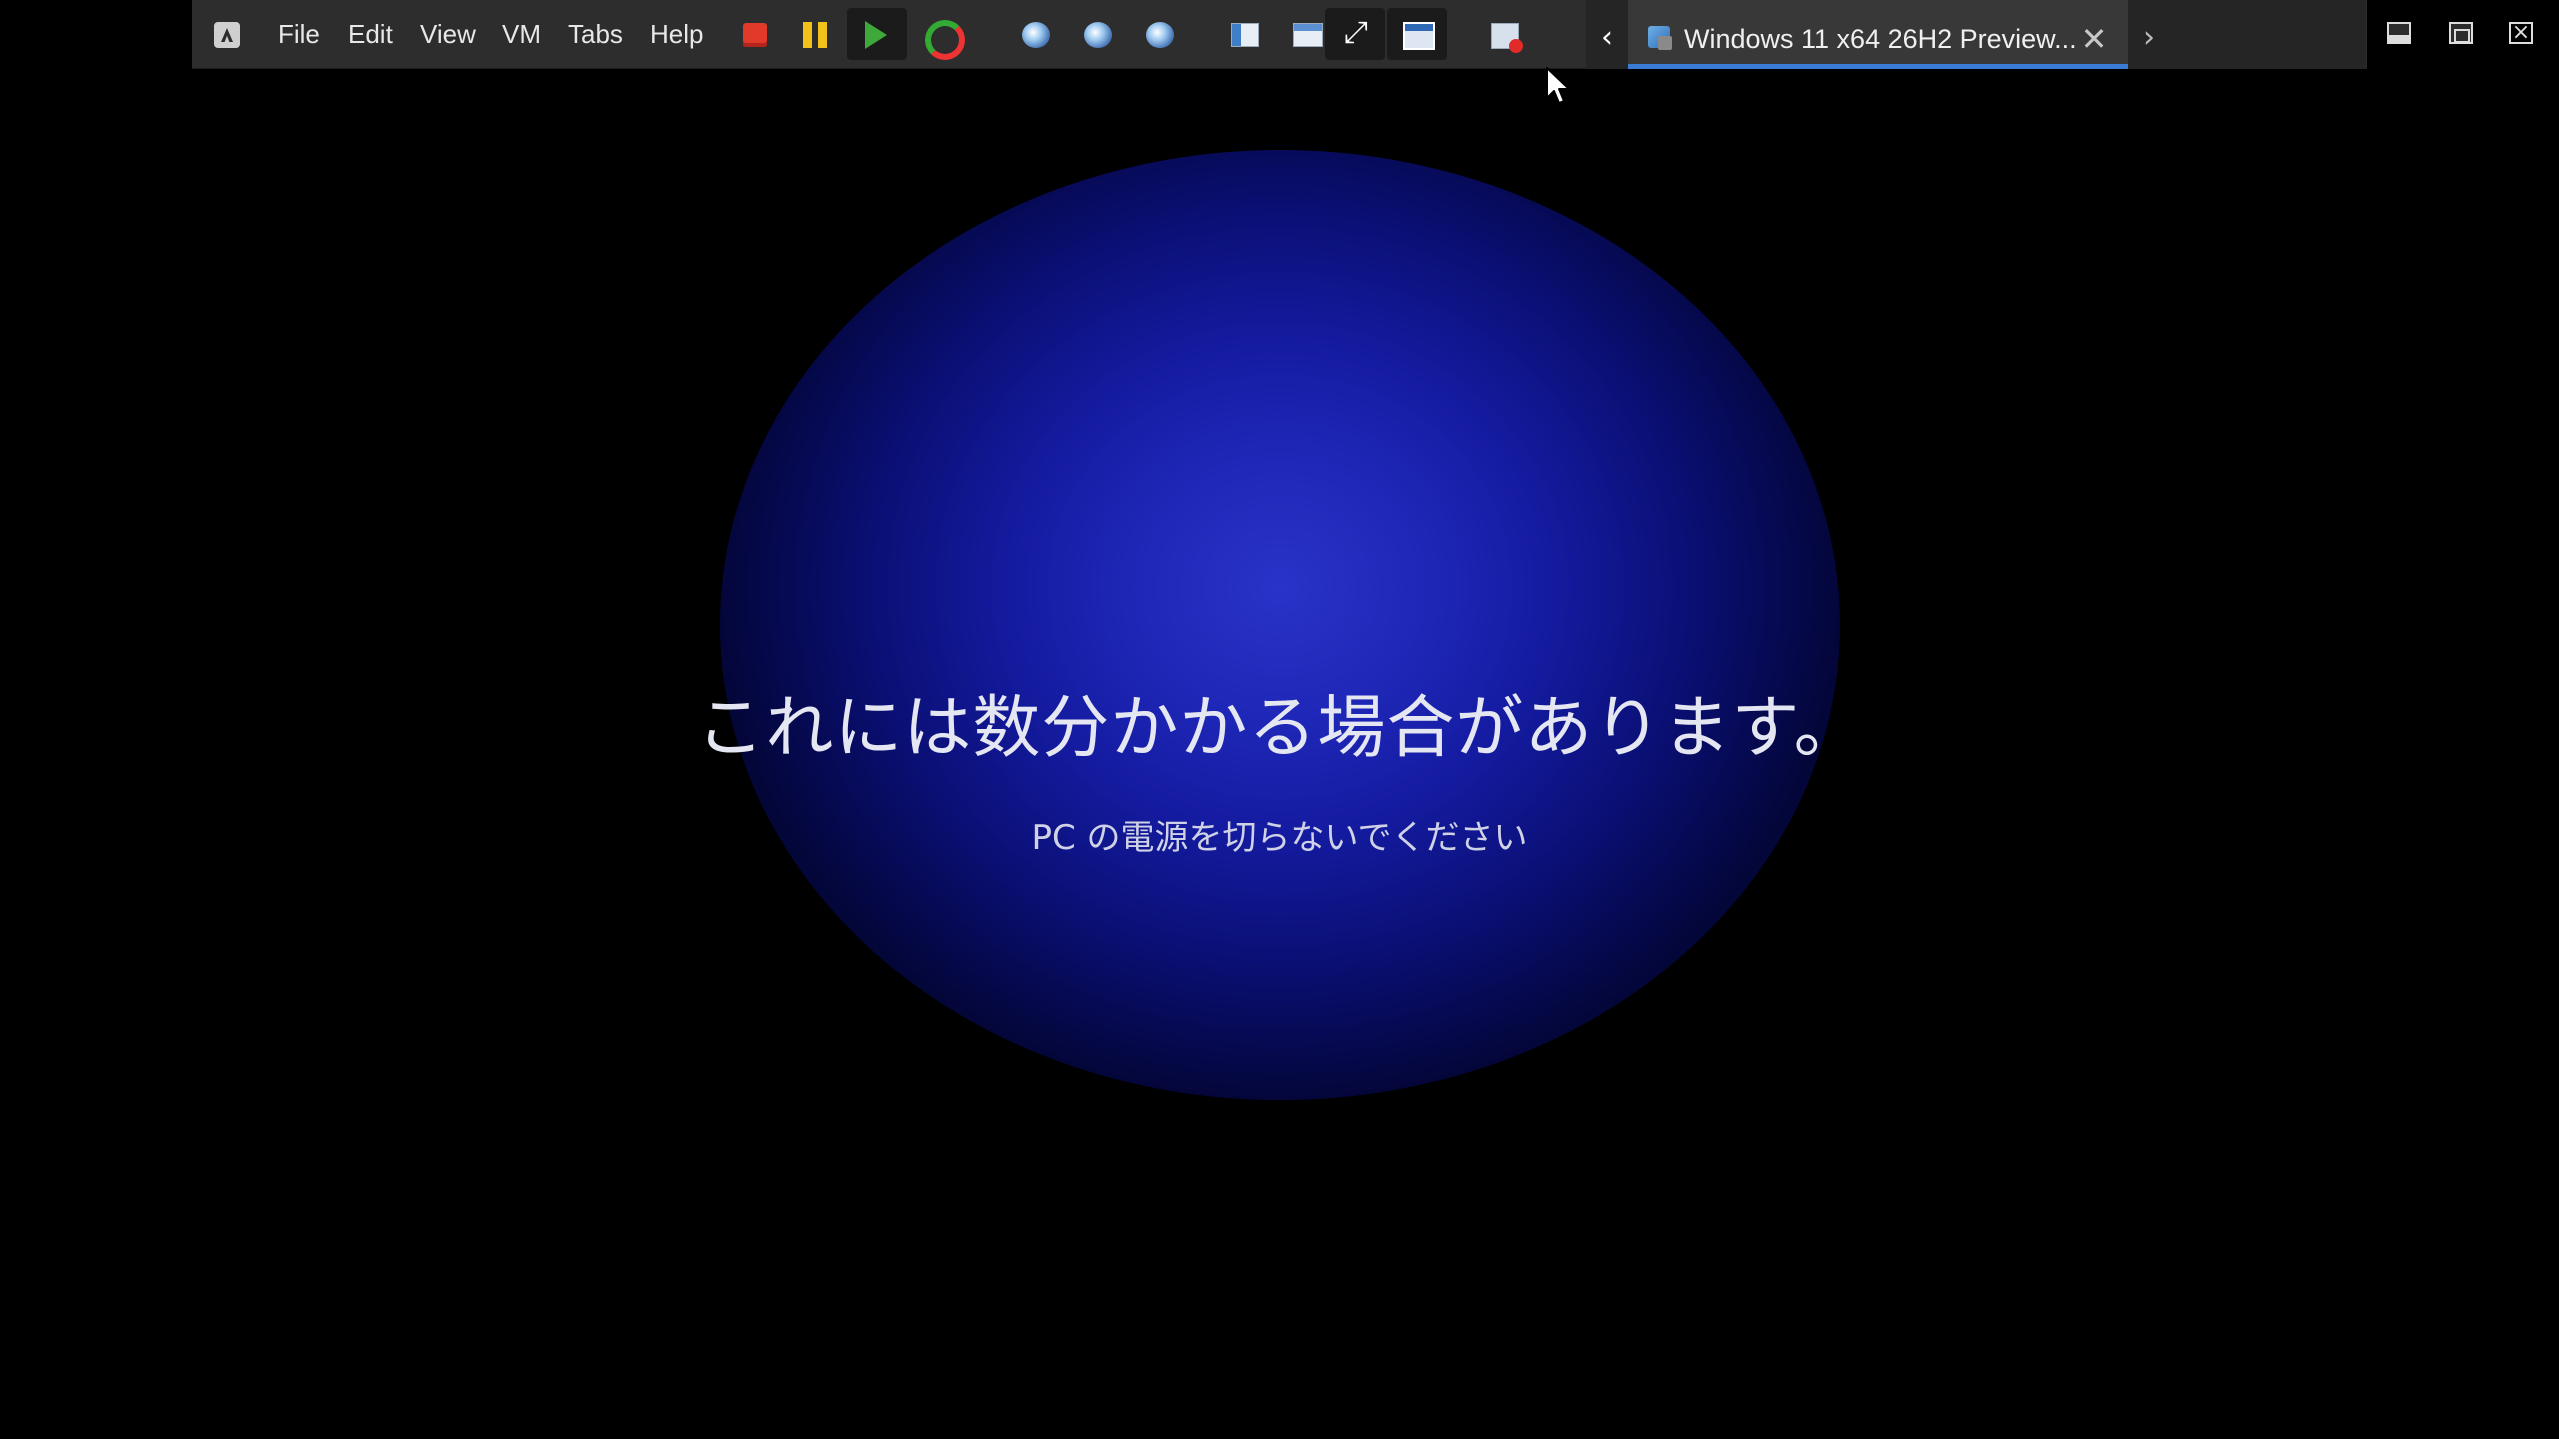 The width and height of the screenshot is (2559, 1439). Describe the element at coordinates (595, 34) in the screenshot. I see `menu-tabs: Tabs` at that location.